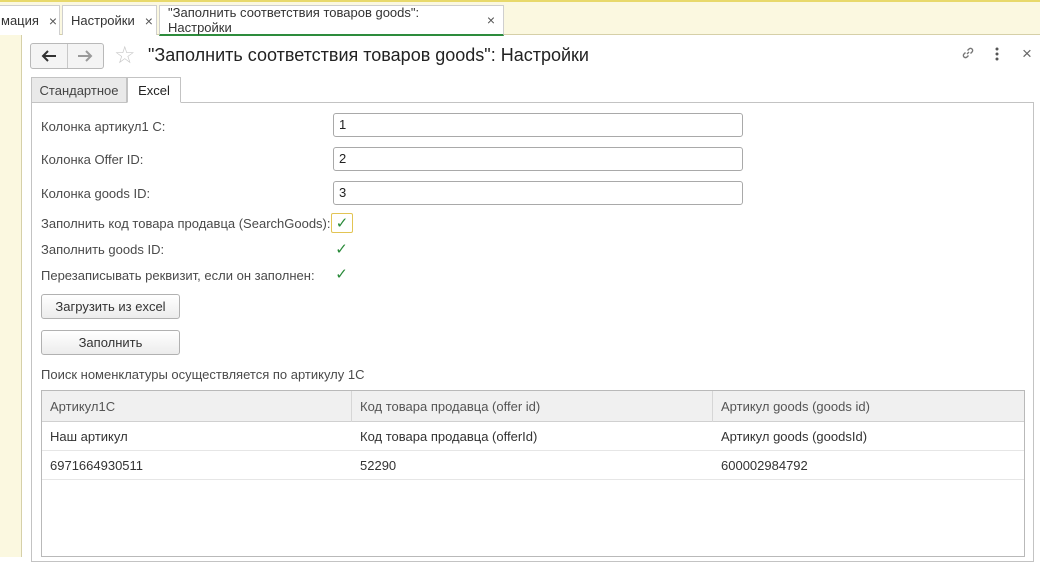 The image size is (1040, 562). I want to click on window-tab-prev: мация ×, so click(30, 20).